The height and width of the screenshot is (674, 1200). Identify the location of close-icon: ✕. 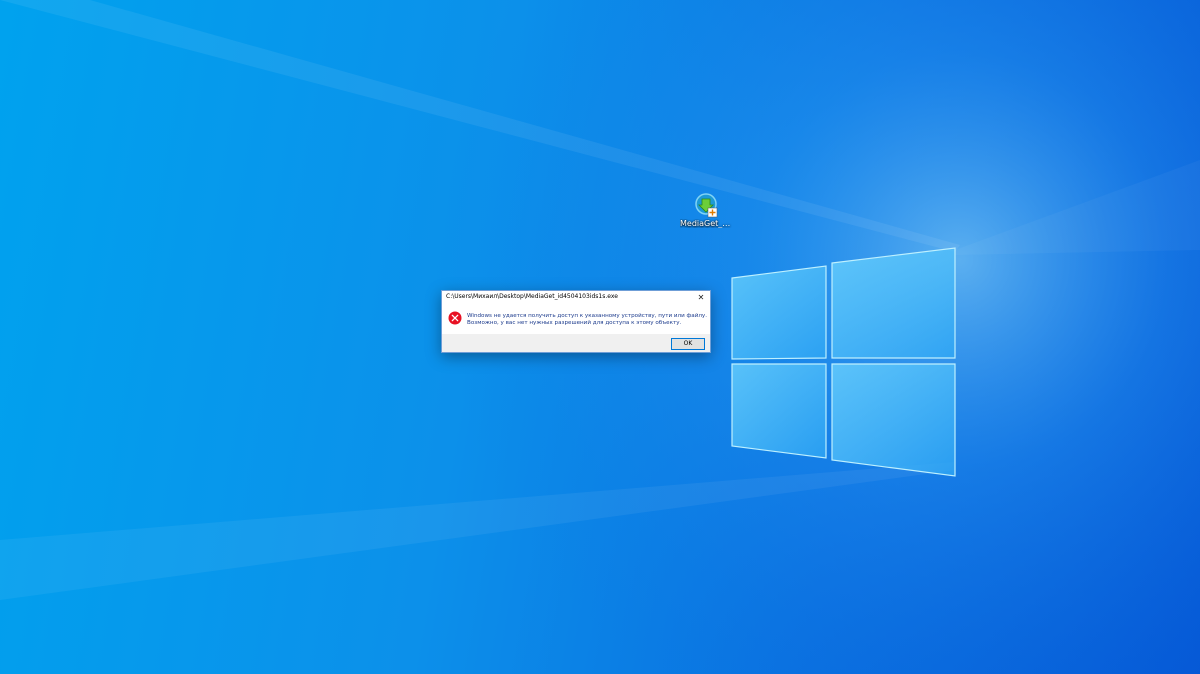
(701, 297).